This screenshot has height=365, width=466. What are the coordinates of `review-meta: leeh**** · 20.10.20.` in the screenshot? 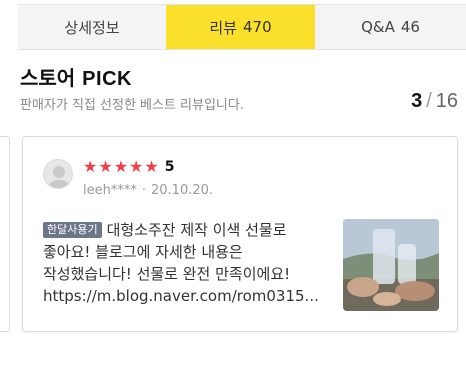 It's located at (148, 190).